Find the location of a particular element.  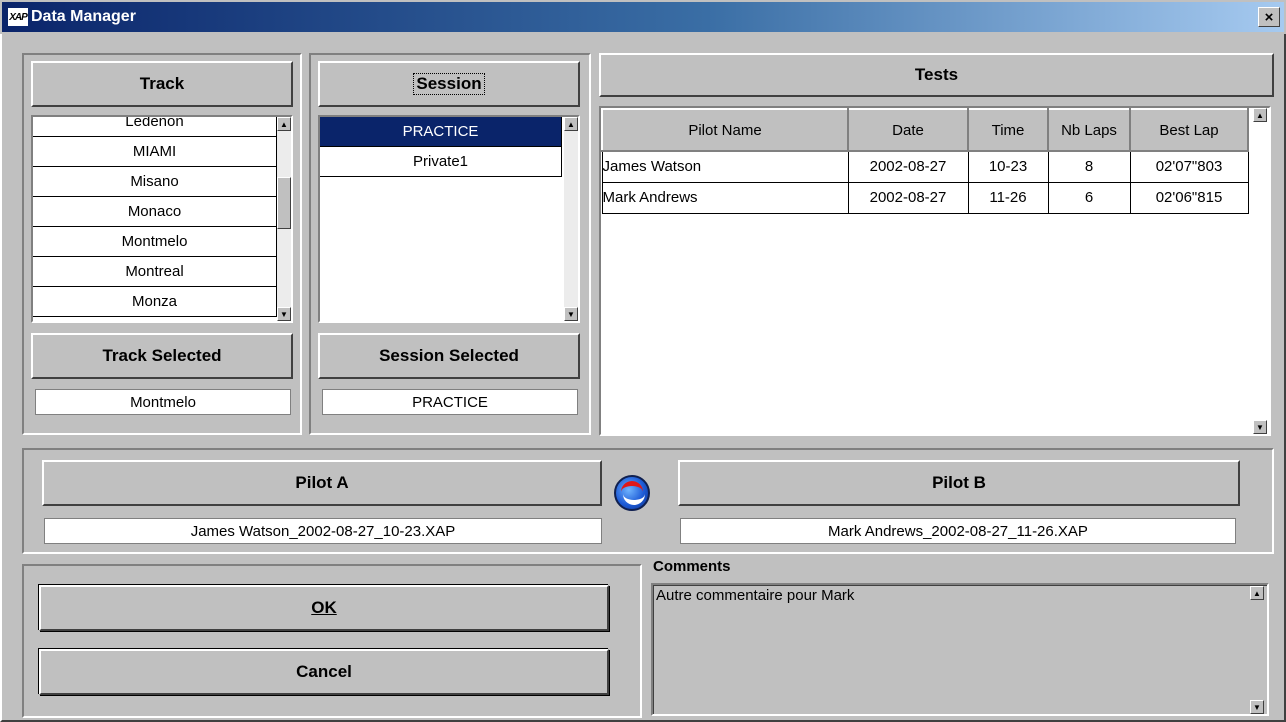

tests-header-label: Tests is located at coordinates (936, 74).